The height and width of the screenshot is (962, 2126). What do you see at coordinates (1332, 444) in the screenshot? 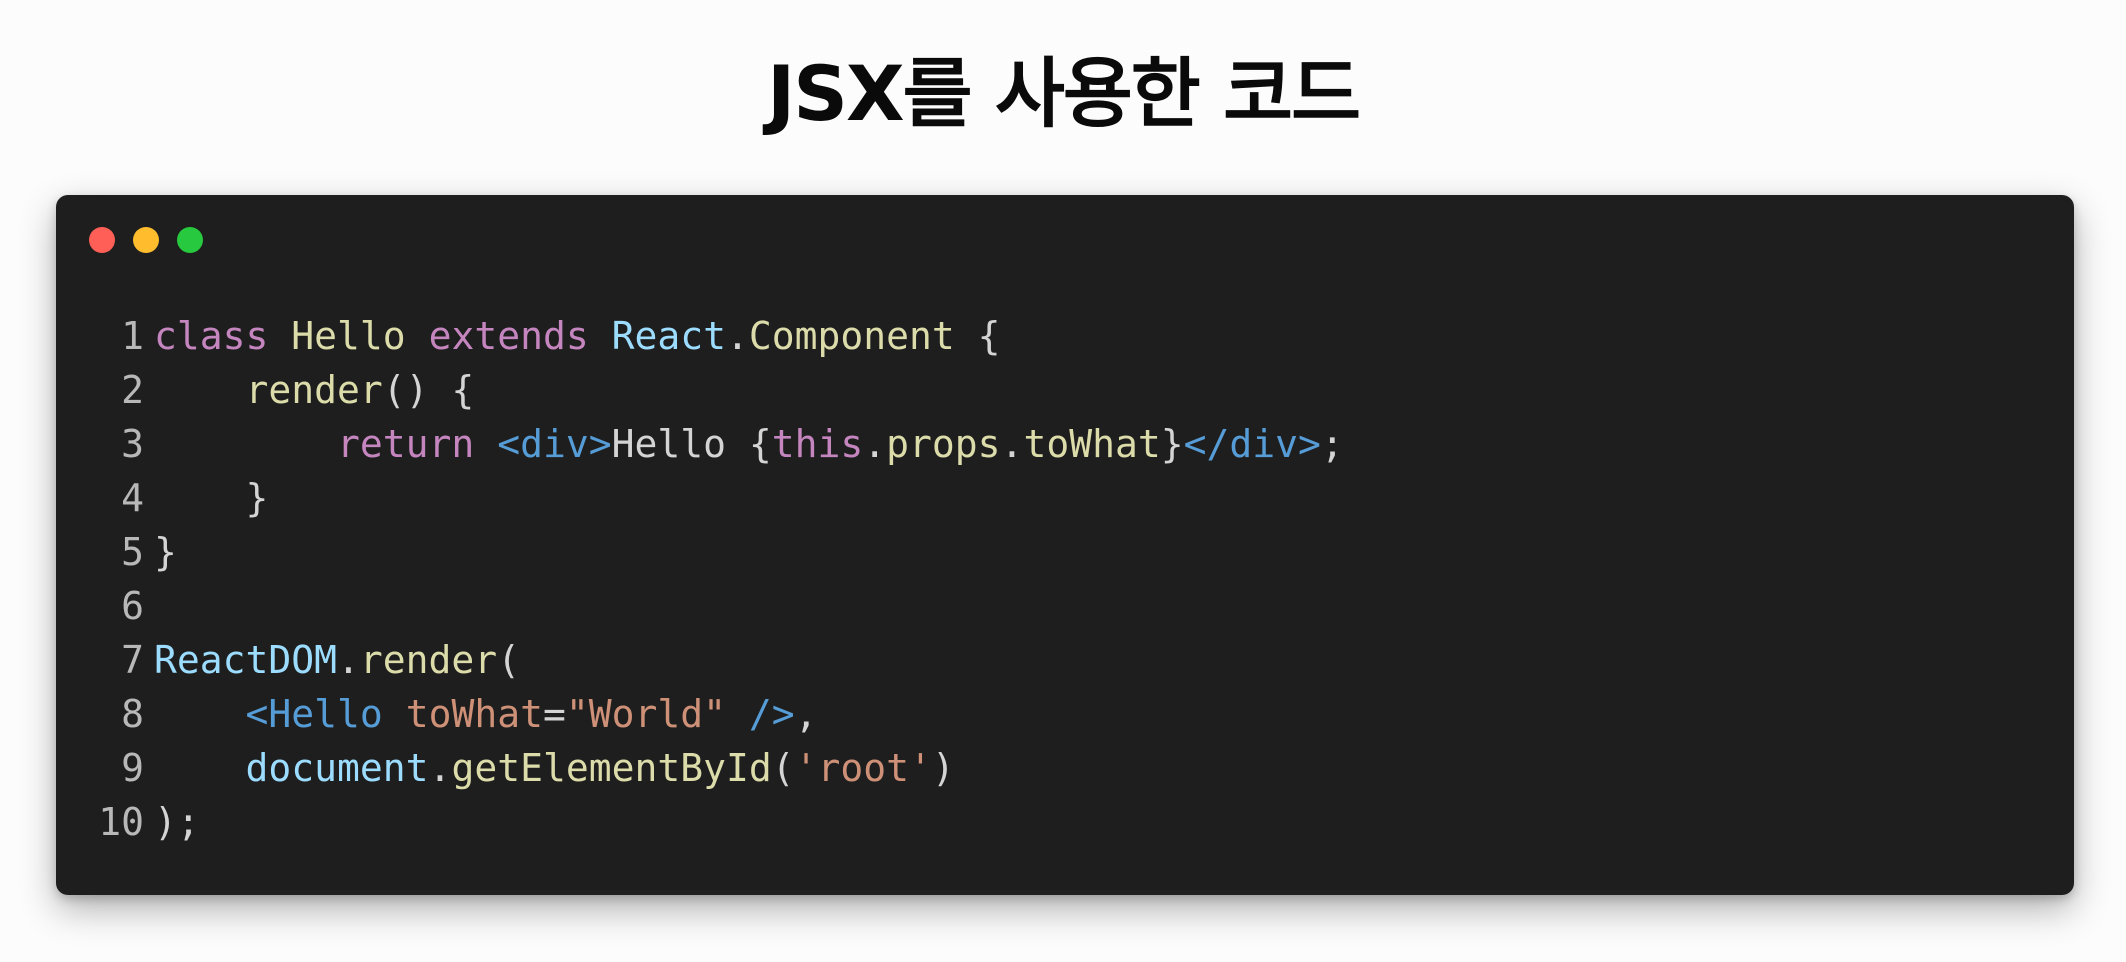
I see `code-token: ;` at bounding box center [1332, 444].